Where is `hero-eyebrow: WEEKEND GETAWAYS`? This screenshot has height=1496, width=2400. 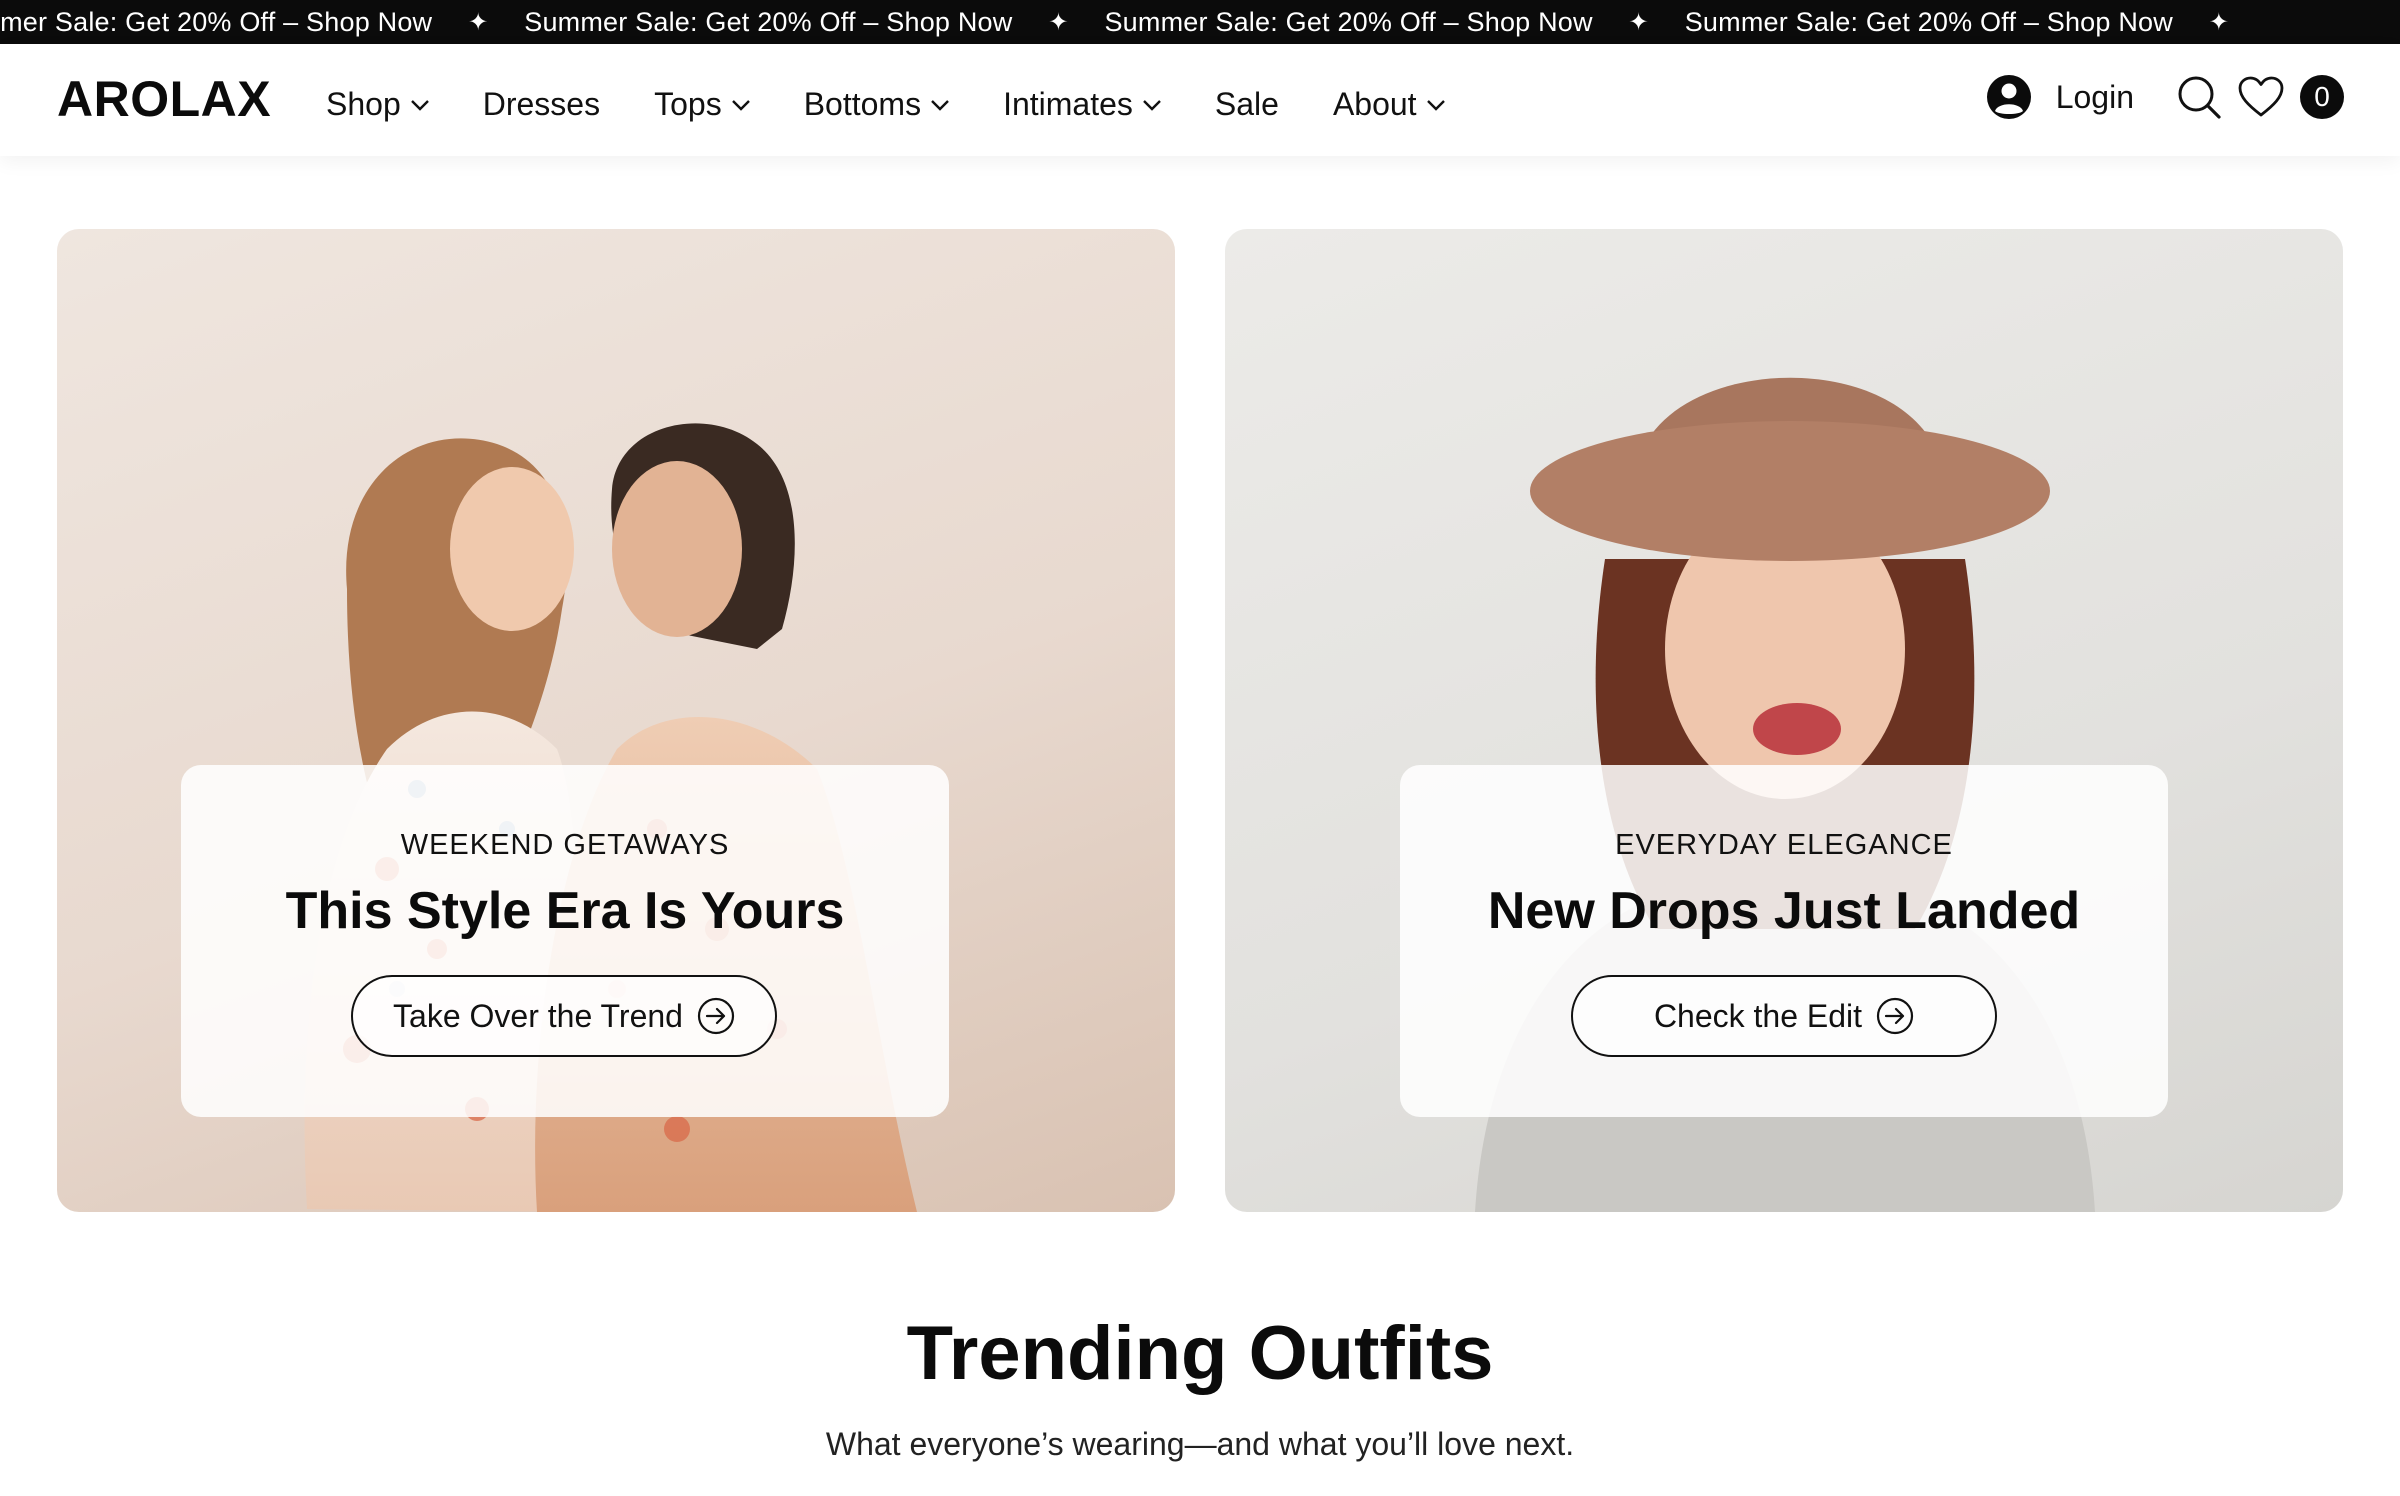
hero-eyebrow: WEEKEND GETAWAYS is located at coordinates (565, 845).